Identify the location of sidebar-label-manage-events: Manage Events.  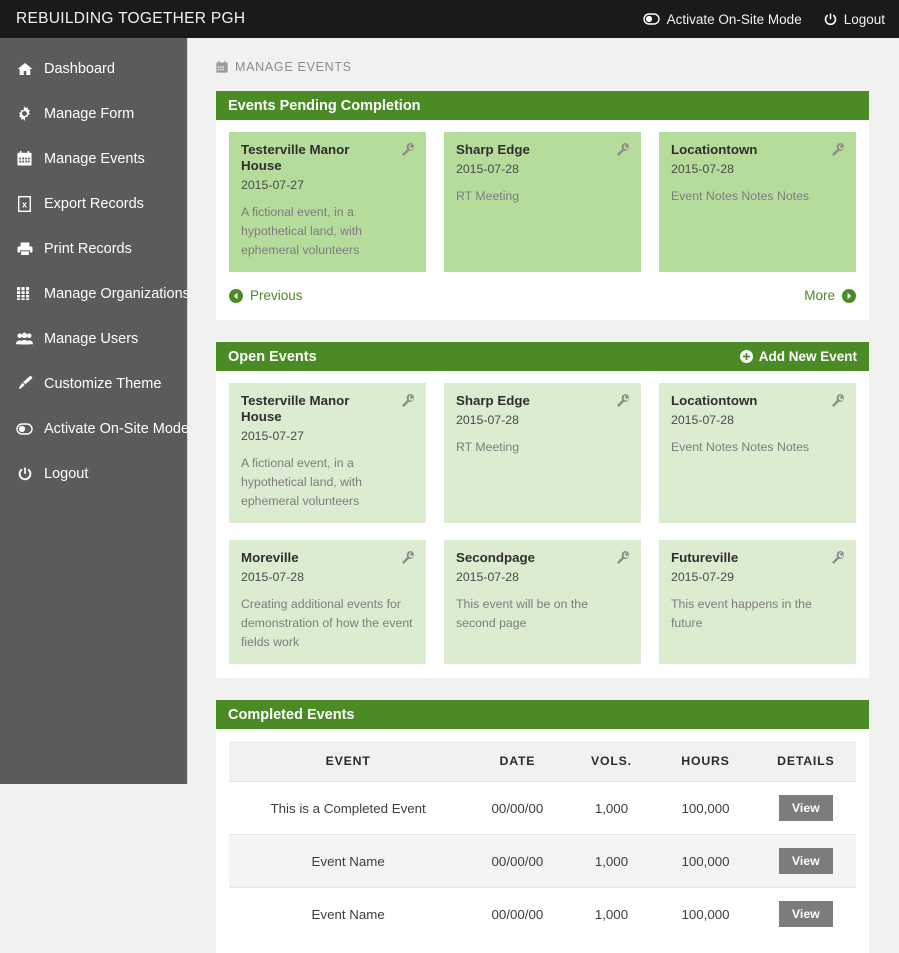
(94, 158).